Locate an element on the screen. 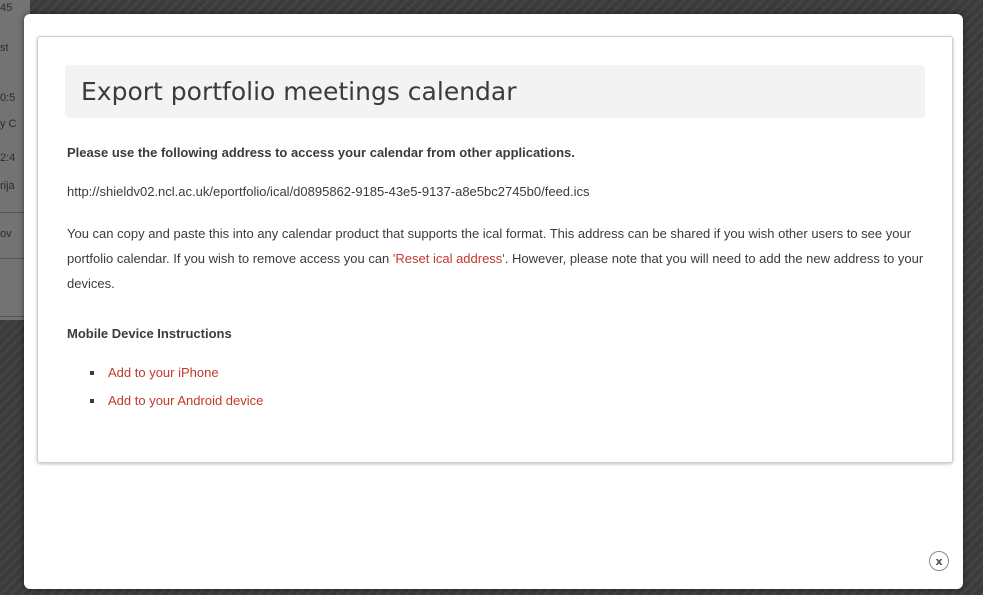  list-item: Add to your iPhone is located at coordinates (165, 379).